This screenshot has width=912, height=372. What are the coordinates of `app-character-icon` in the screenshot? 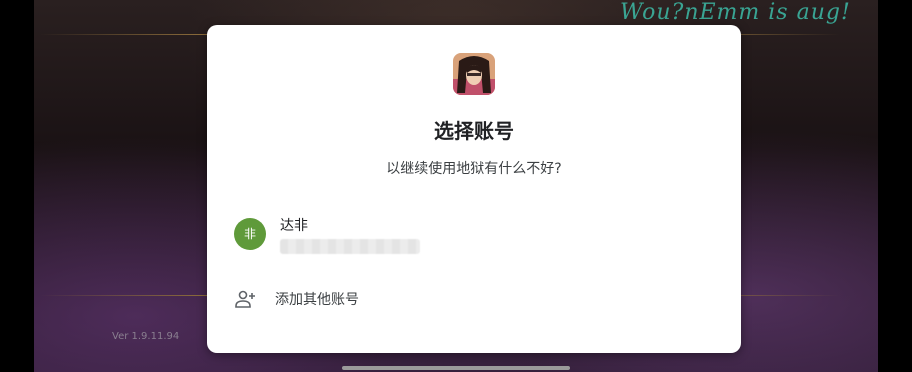 It's located at (474, 74).